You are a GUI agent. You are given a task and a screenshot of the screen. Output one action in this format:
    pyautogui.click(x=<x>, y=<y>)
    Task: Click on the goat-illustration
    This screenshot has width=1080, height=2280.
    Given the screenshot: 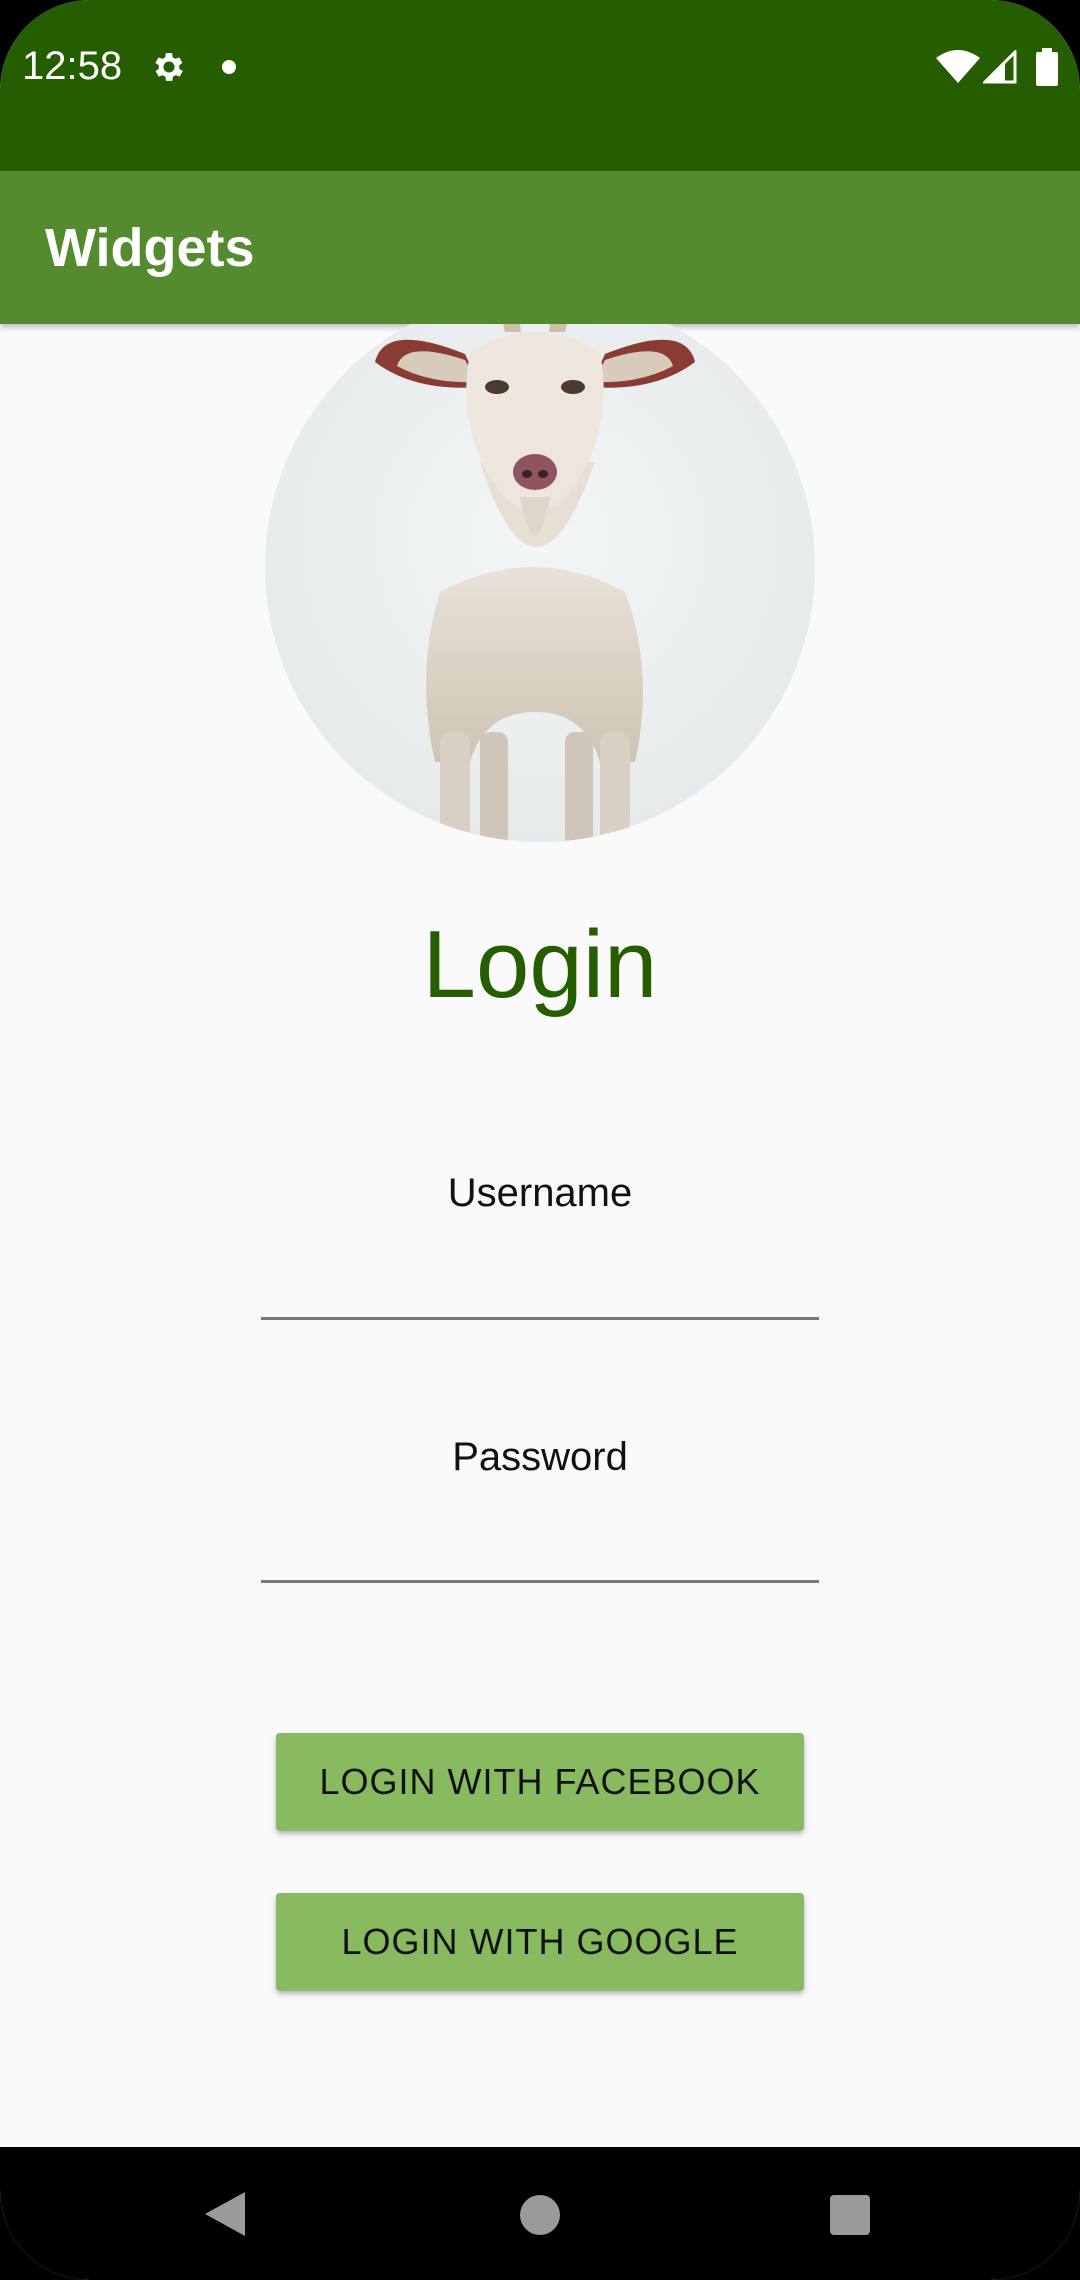 What is the action you would take?
    pyautogui.click(x=540, y=583)
    